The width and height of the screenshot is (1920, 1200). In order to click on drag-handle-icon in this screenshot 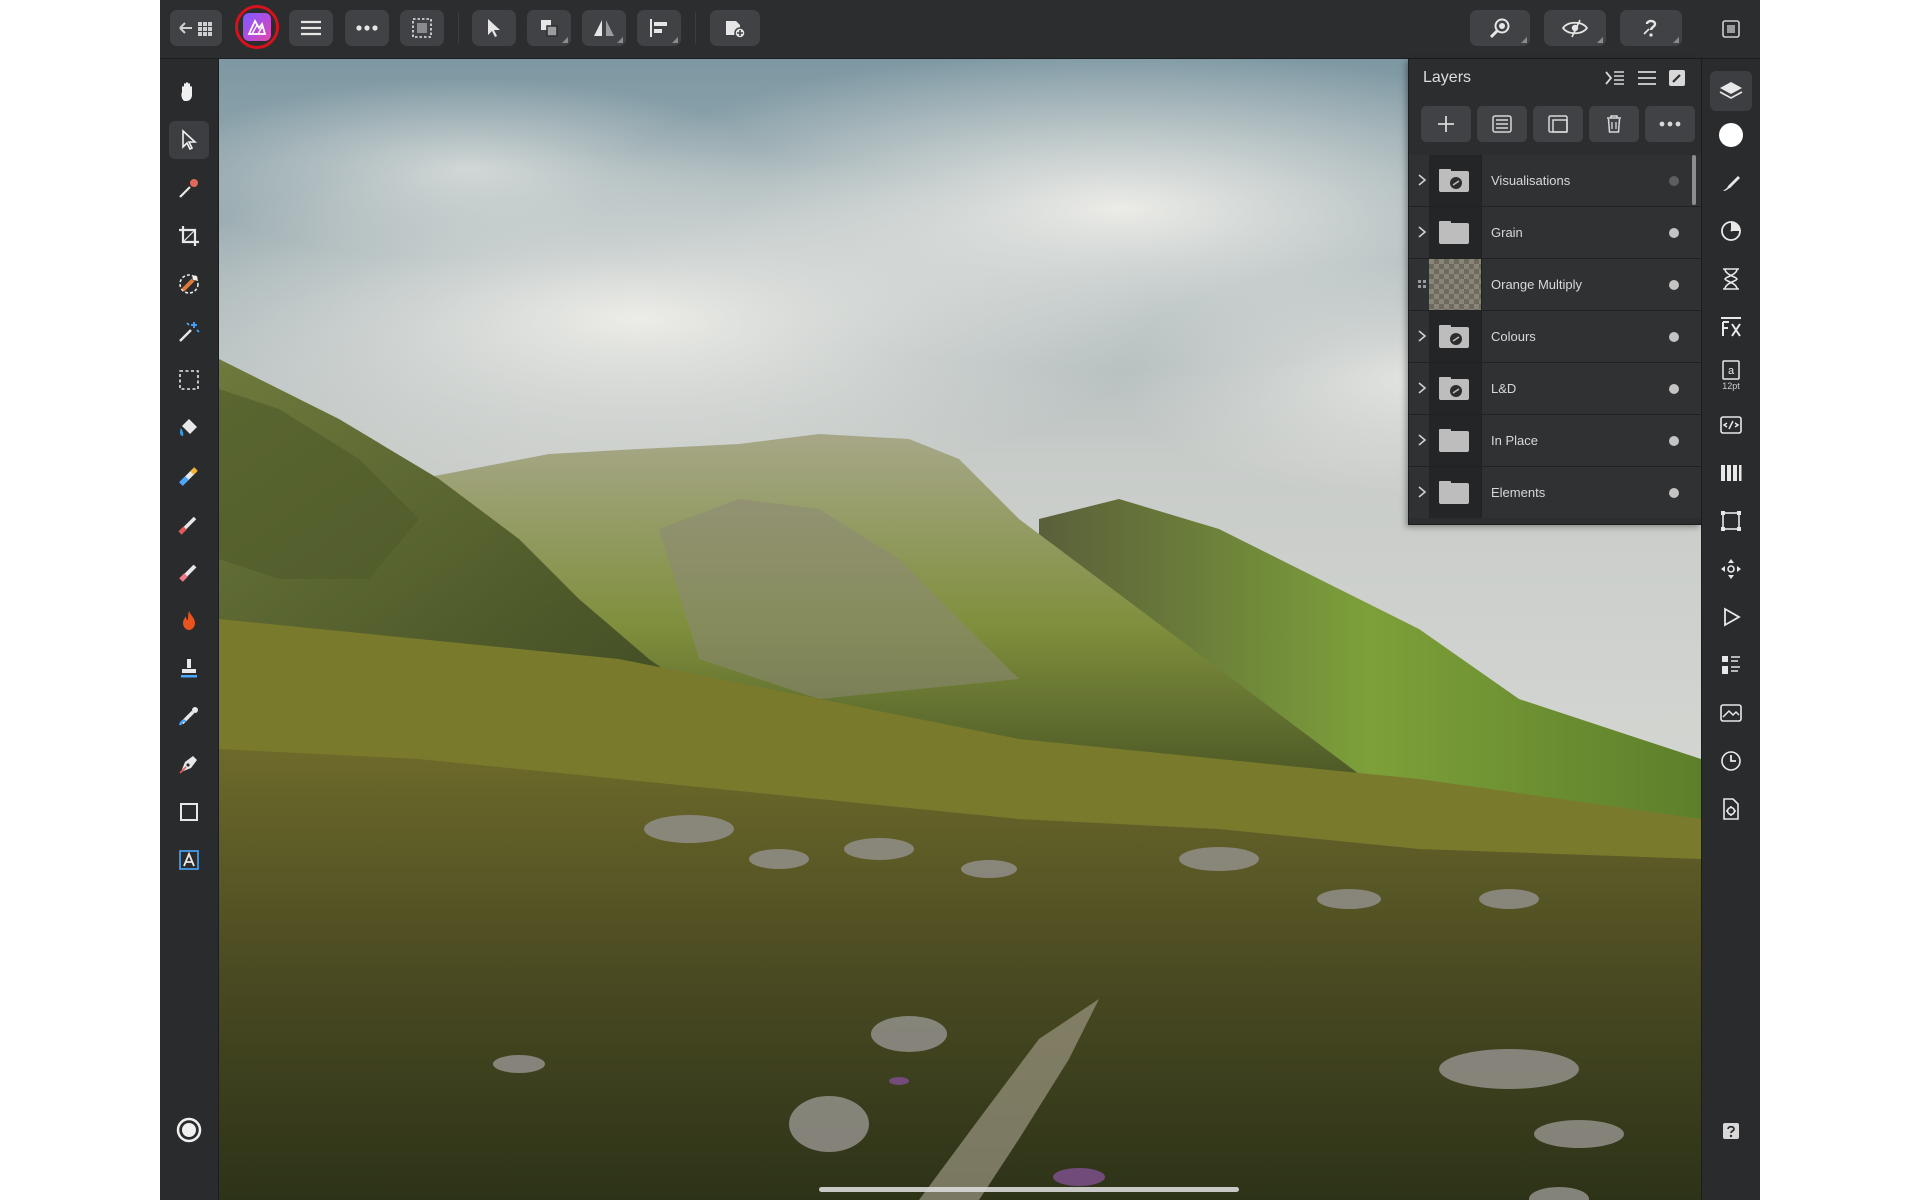, I will do `click(1422, 284)`.